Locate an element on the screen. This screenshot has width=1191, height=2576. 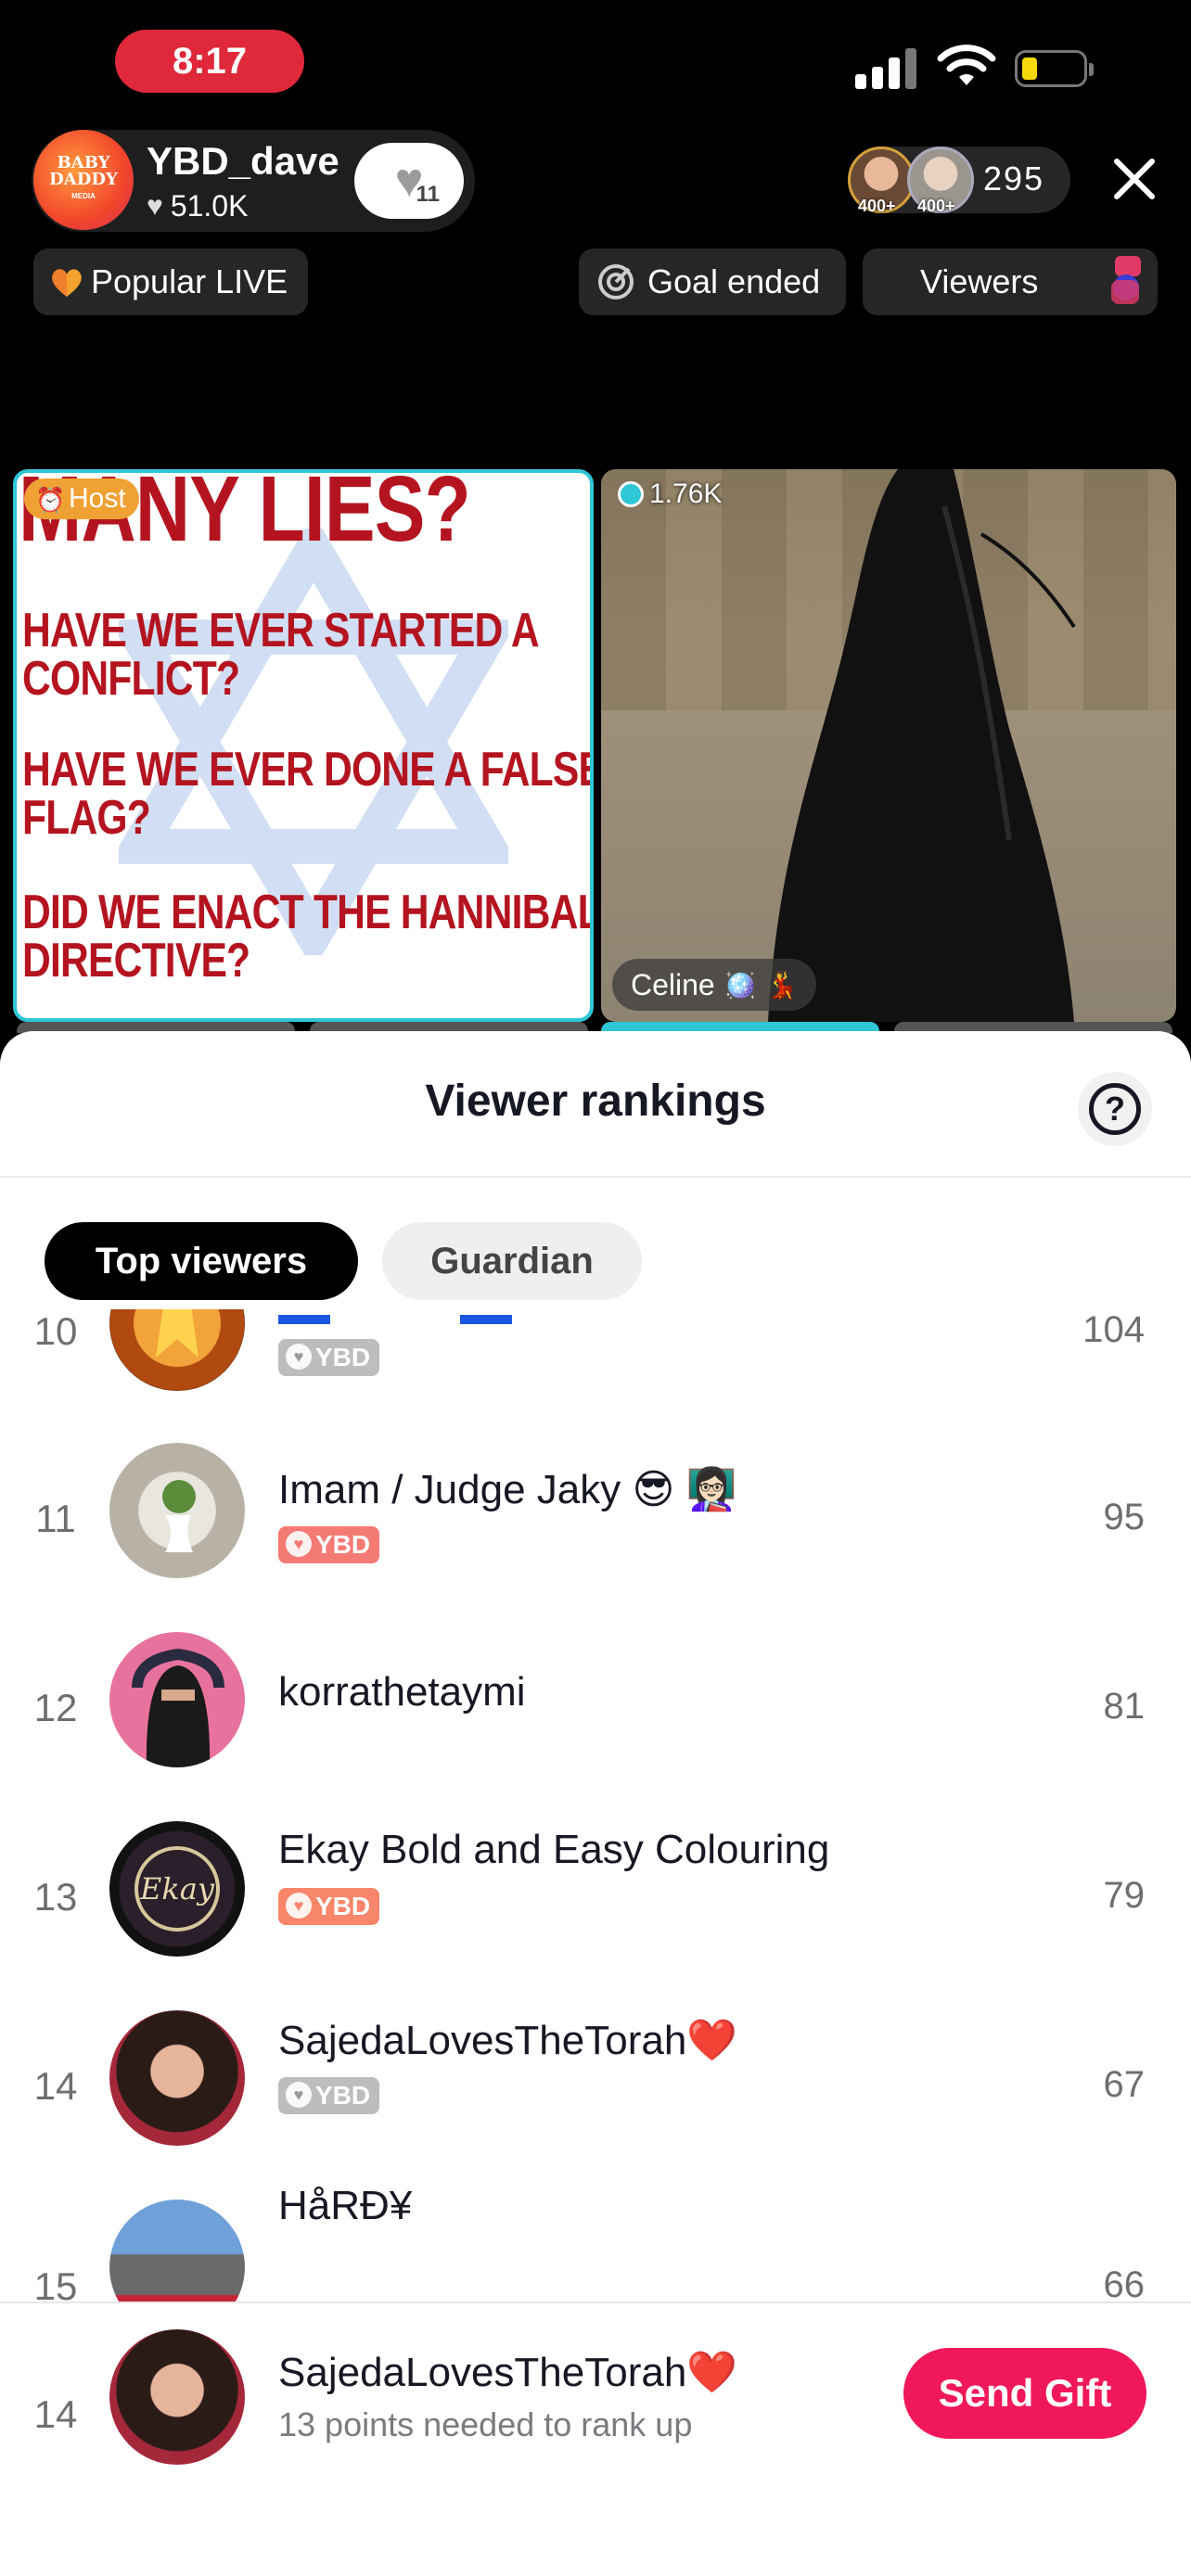
ekay-logo-icon: Ekay is located at coordinates (177, 1889).